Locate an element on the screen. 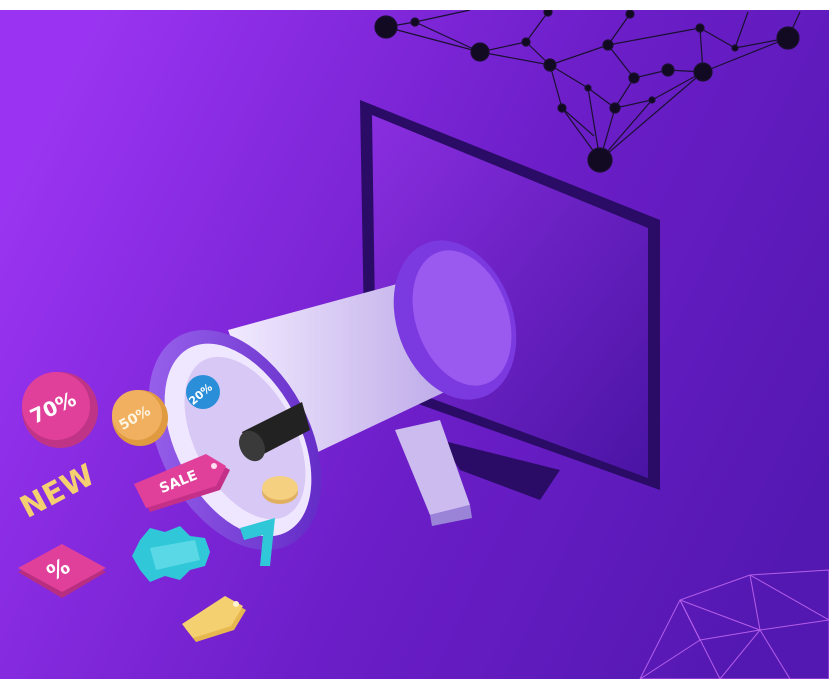 The width and height of the screenshot is (829, 679). badge-50-percent: 50% is located at coordinates (140, 418).